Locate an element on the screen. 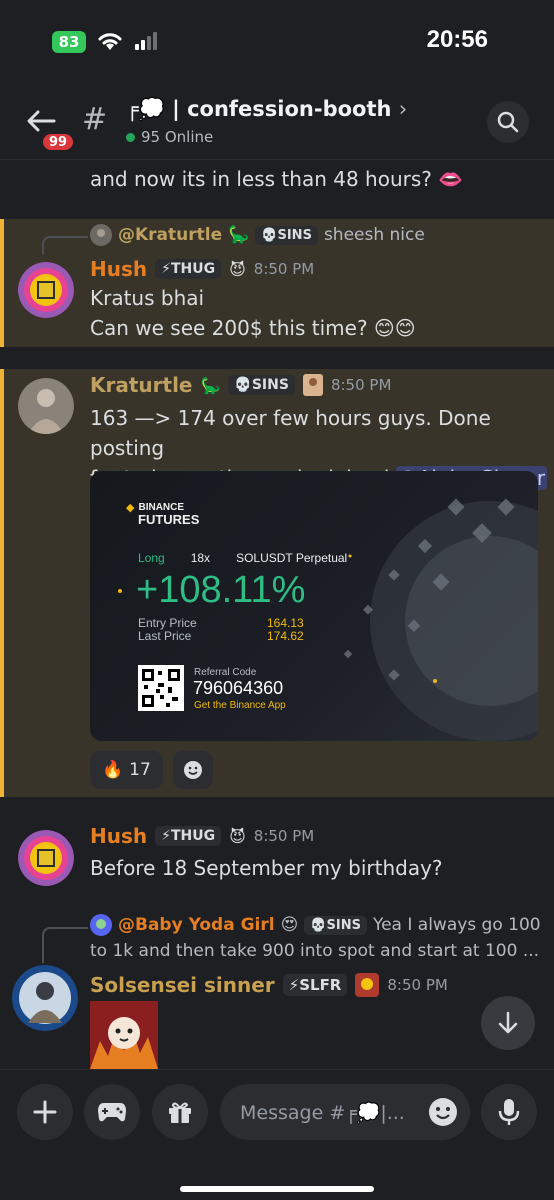 The height and width of the screenshot is (1200, 554). author-name: Solsensei sinner is located at coordinates (182, 985).